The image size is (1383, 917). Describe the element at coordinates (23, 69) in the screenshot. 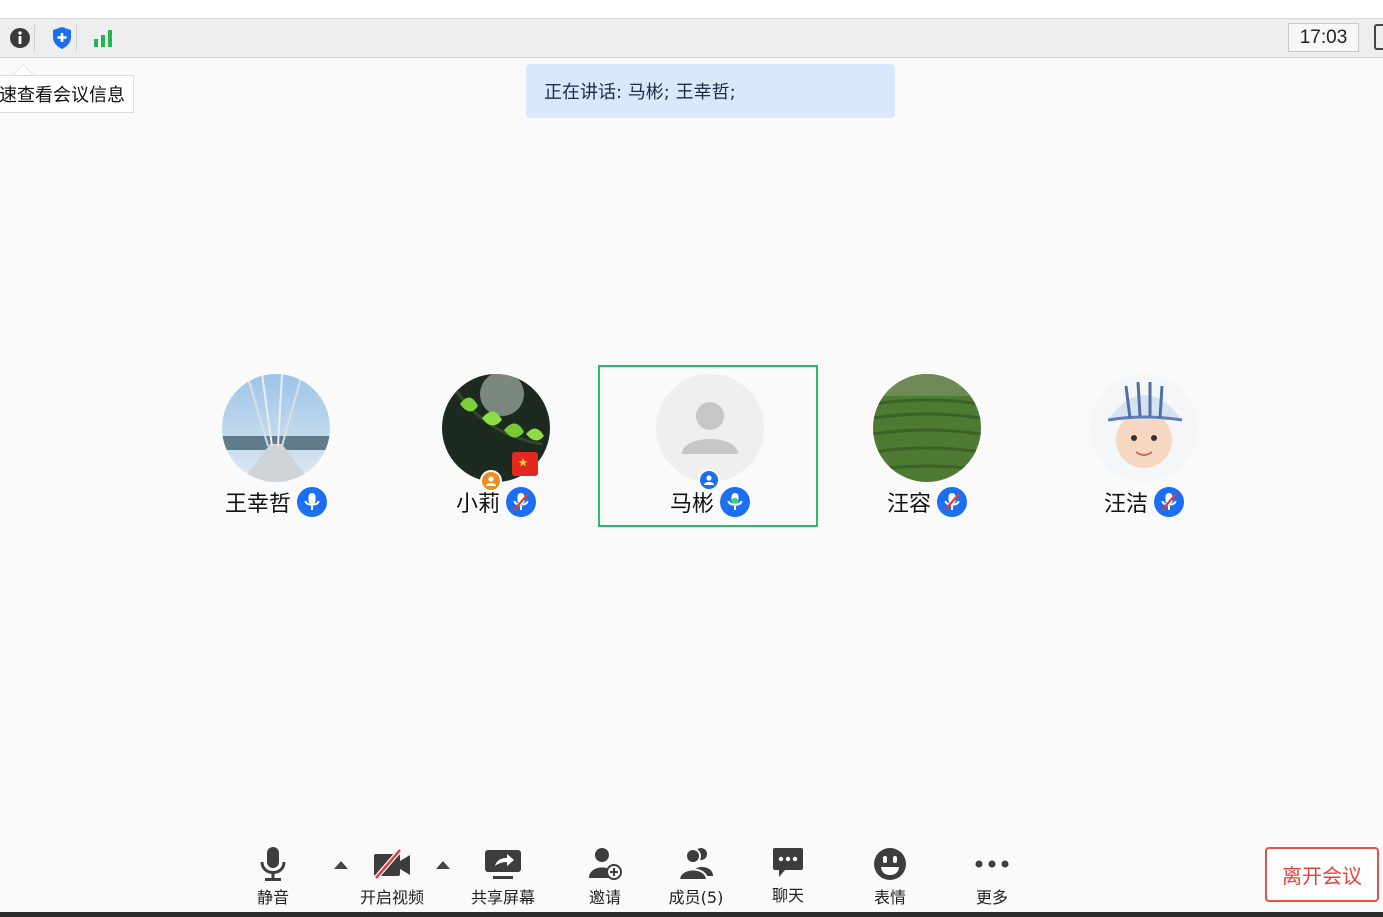

I see `tooltip-arrow` at that location.